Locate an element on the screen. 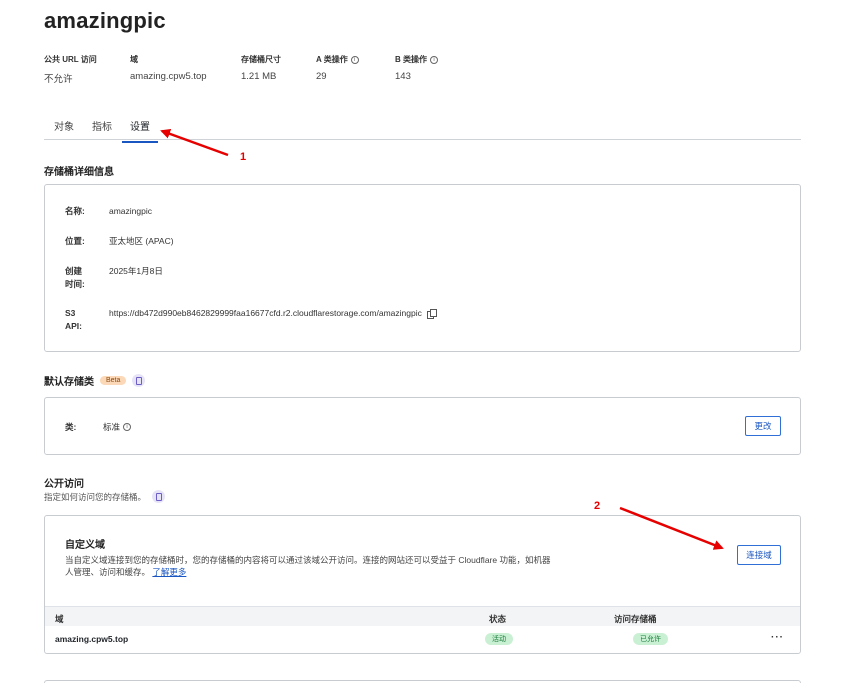  domain-table-header: 域 状态 访问存储桶 is located at coordinates (422, 616).